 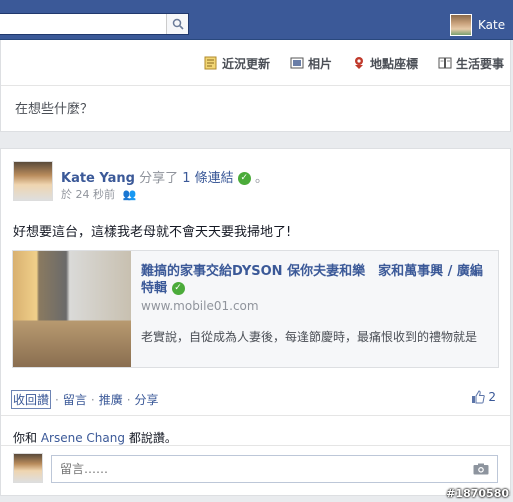 I want to click on profile-link: Kate, so click(x=477, y=25).